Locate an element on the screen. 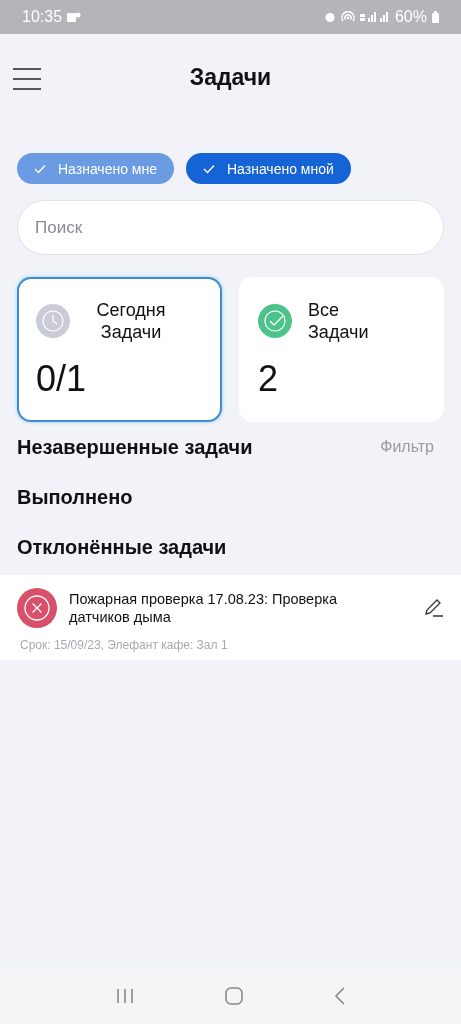 The width and height of the screenshot is (461, 1024). battery-icon is located at coordinates (435, 17).